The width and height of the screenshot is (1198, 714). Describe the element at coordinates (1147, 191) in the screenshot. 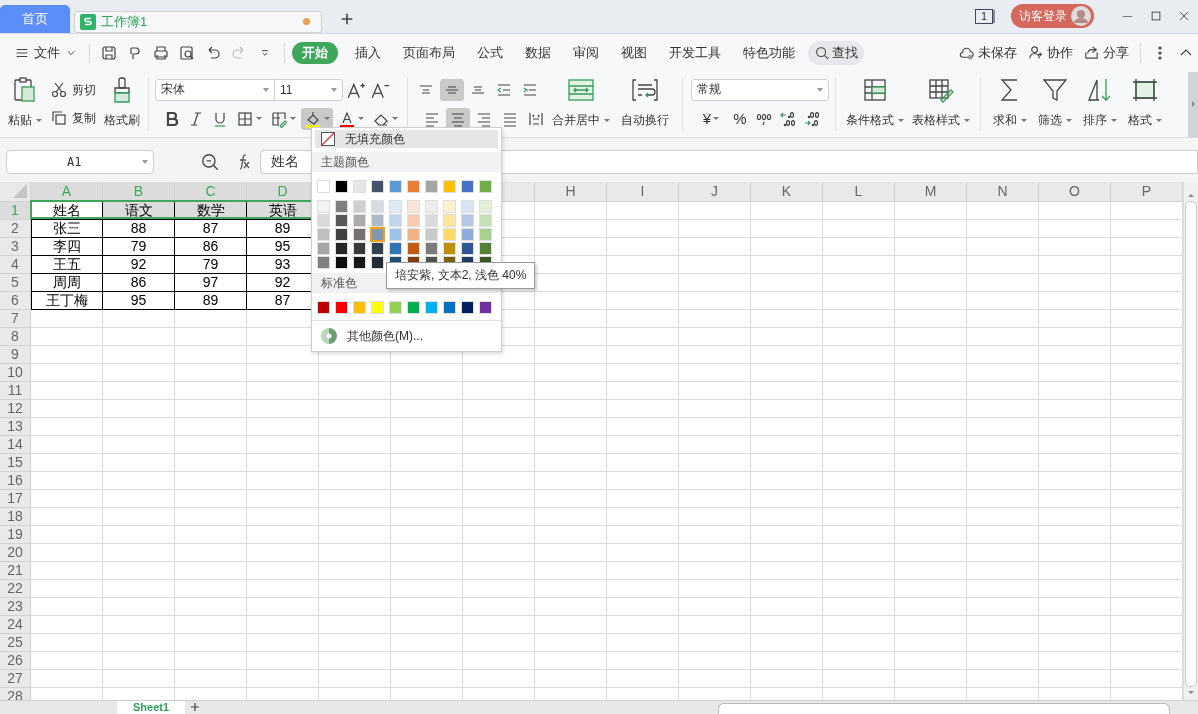

I see `column-header: P` at that location.